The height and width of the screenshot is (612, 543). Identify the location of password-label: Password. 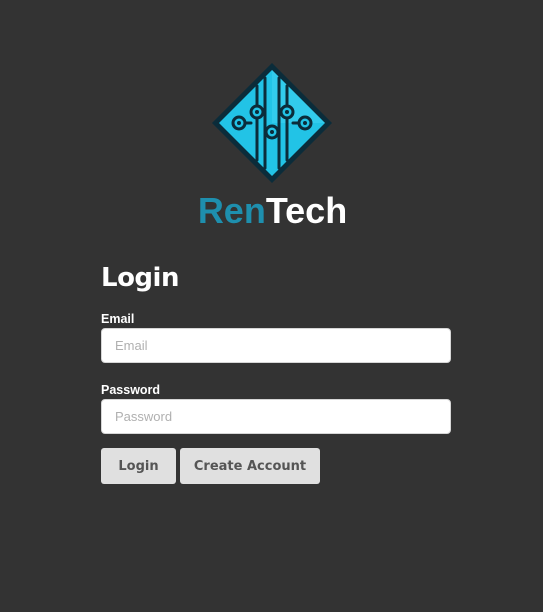
(131, 390).